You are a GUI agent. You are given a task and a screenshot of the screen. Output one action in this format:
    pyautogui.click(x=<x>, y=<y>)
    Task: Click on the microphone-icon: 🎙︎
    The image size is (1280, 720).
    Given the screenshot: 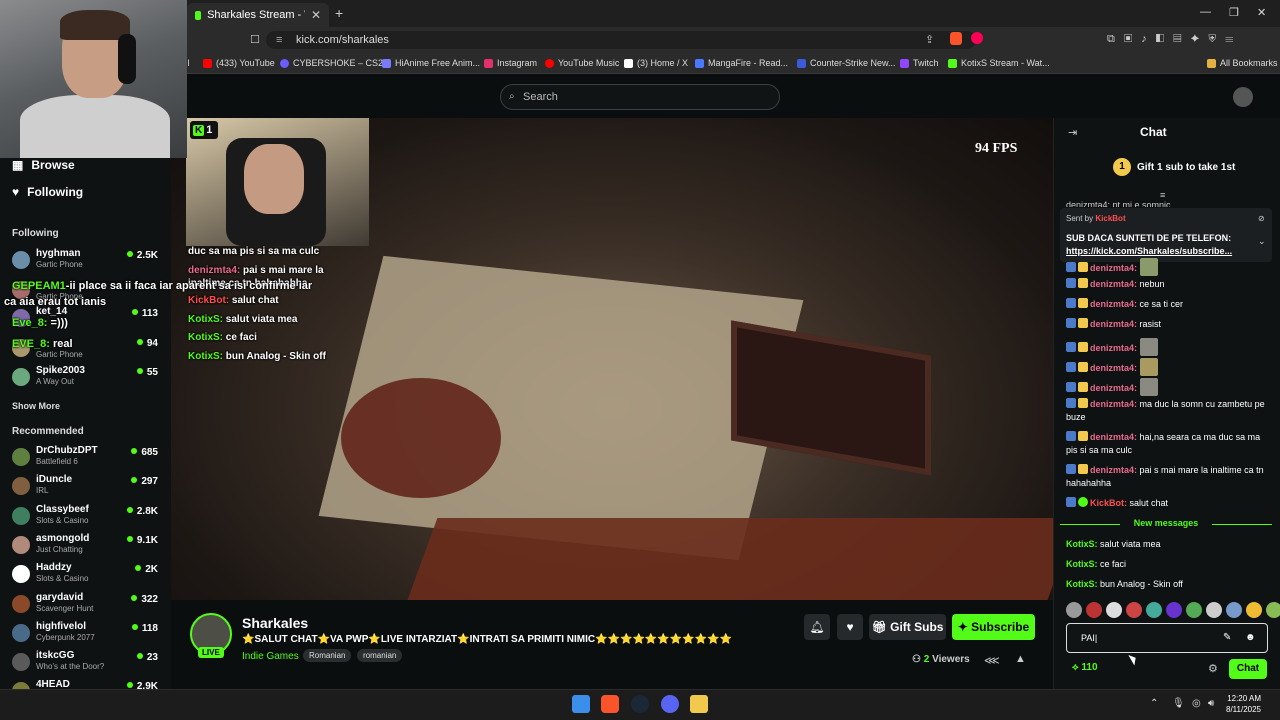 What is the action you would take?
    pyautogui.click(x=1178, y=703)
    